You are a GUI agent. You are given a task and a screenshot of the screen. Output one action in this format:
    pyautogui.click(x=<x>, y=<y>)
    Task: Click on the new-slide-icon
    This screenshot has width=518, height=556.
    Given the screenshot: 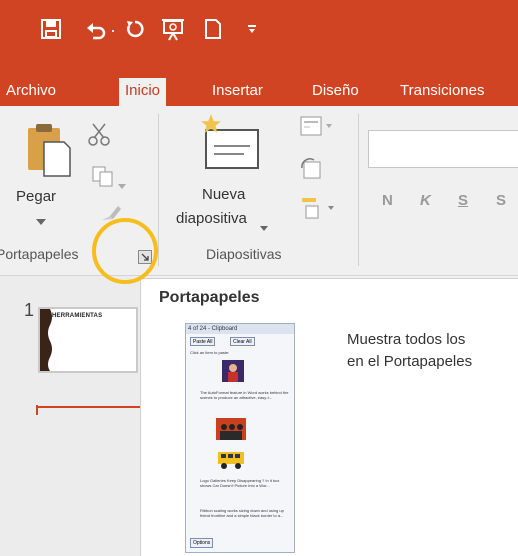 What is the action you would take?
    pyautogui.click(x=229, y=145)
    